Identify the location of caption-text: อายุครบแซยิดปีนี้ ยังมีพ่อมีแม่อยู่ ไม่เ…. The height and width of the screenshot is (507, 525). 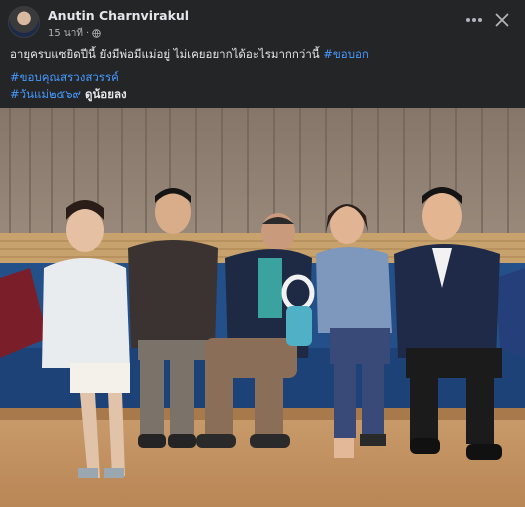
(167, 54).